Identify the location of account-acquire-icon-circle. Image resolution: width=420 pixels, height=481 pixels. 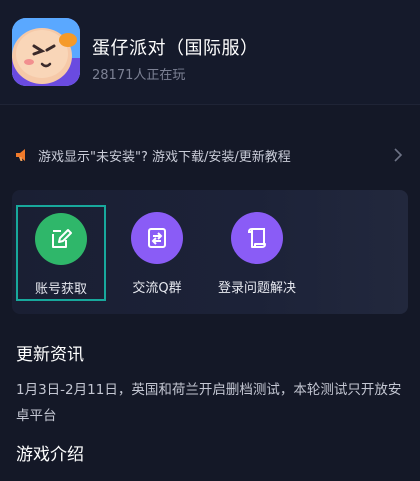
(61, 239).